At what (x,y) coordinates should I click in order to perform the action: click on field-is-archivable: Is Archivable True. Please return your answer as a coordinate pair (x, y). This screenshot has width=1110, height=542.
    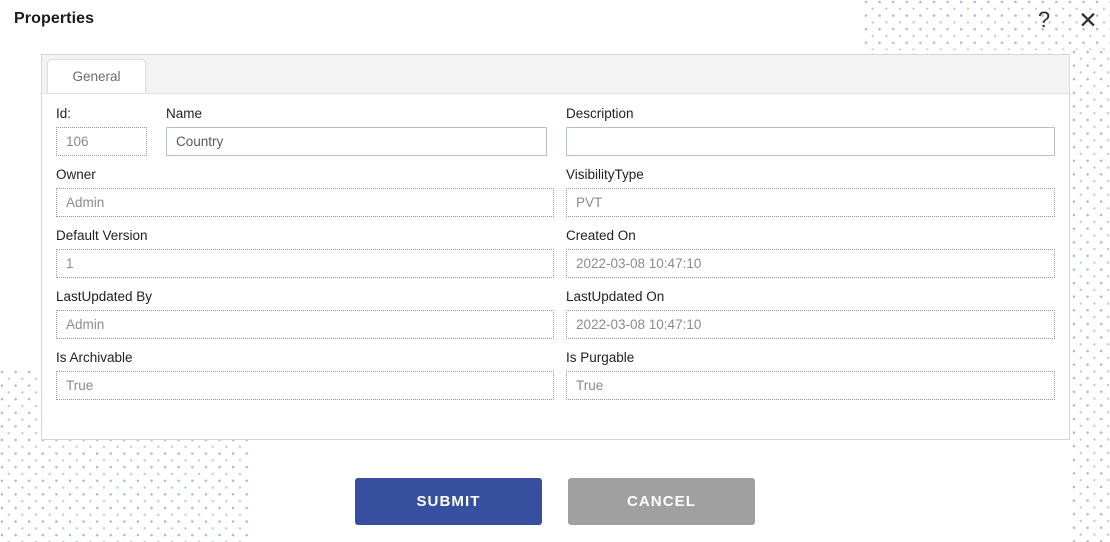
    Looking at the image, I should click on (305, 375).